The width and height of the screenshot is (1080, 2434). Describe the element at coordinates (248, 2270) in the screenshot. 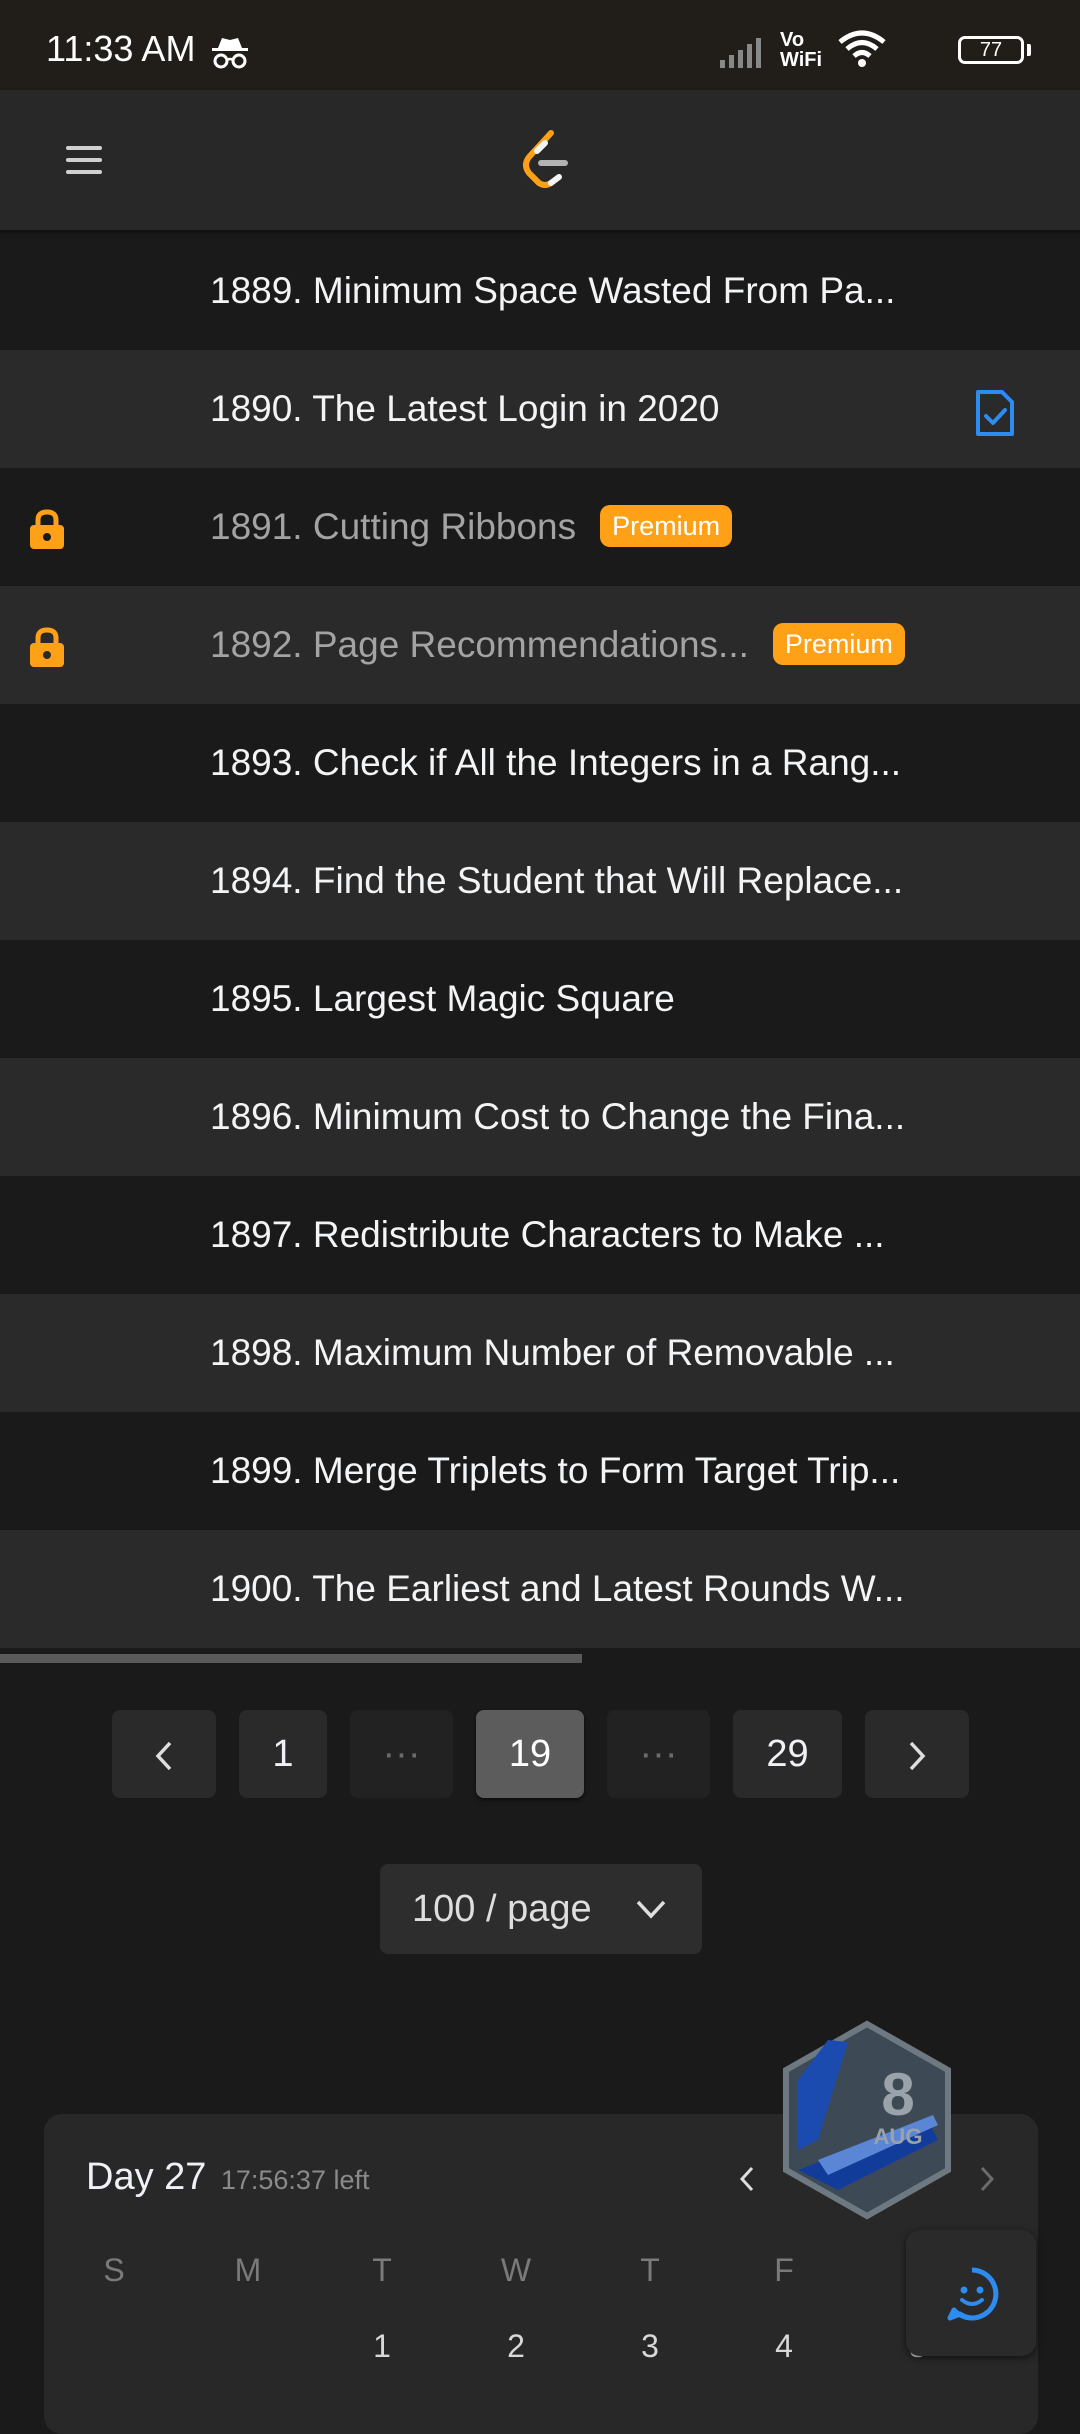

I see `weekday-label: M` at that location.